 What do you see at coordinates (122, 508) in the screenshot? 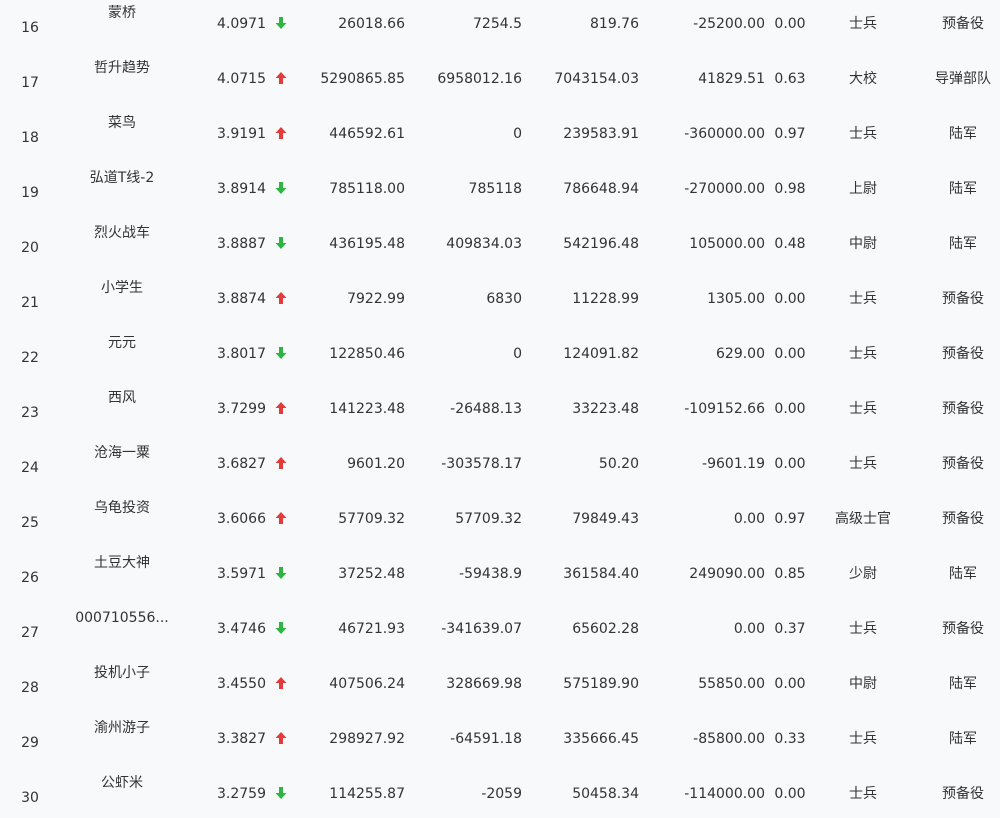
I see `user-name-link: 乌龟投资` at bounding box center [122, 508].